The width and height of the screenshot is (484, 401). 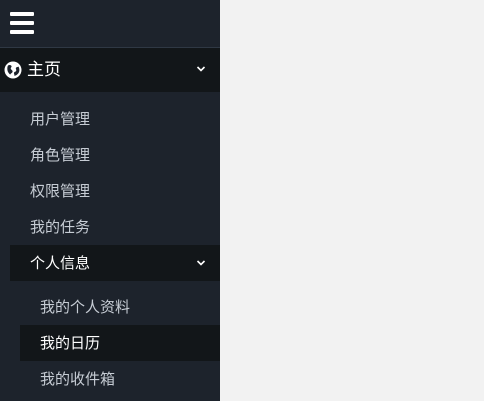 I want to click on sidebar-item-my-inbox: 我的收件箱, so click(x=77, y=379).